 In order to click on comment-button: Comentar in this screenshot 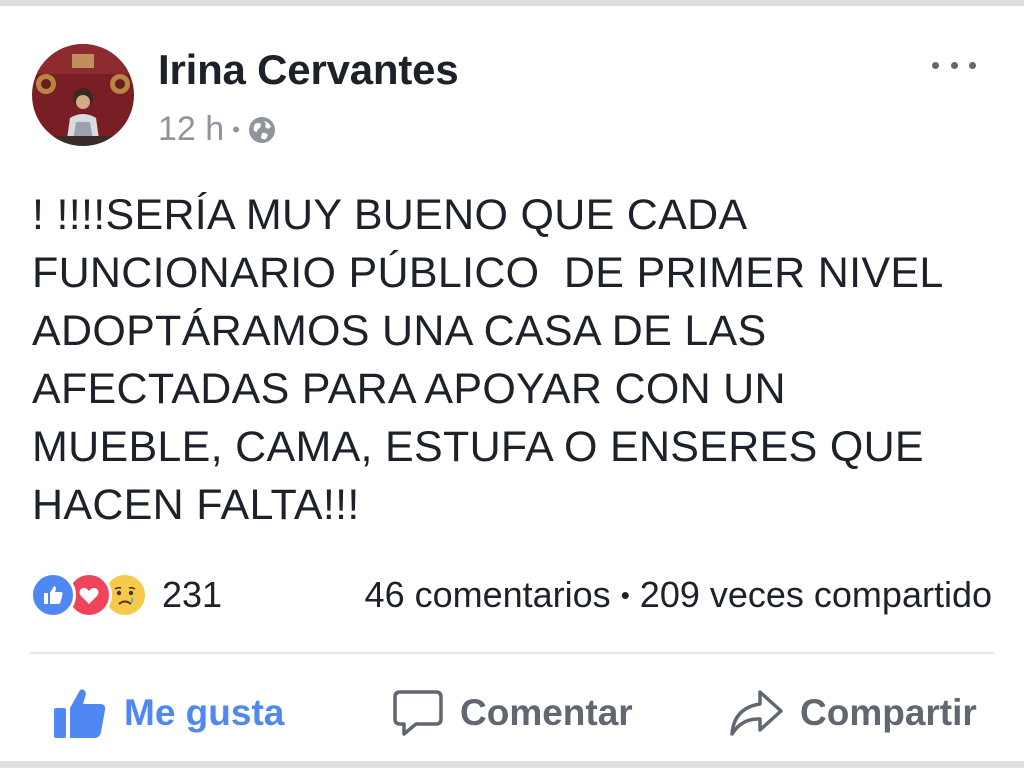, I will do `click(512, 713)`.